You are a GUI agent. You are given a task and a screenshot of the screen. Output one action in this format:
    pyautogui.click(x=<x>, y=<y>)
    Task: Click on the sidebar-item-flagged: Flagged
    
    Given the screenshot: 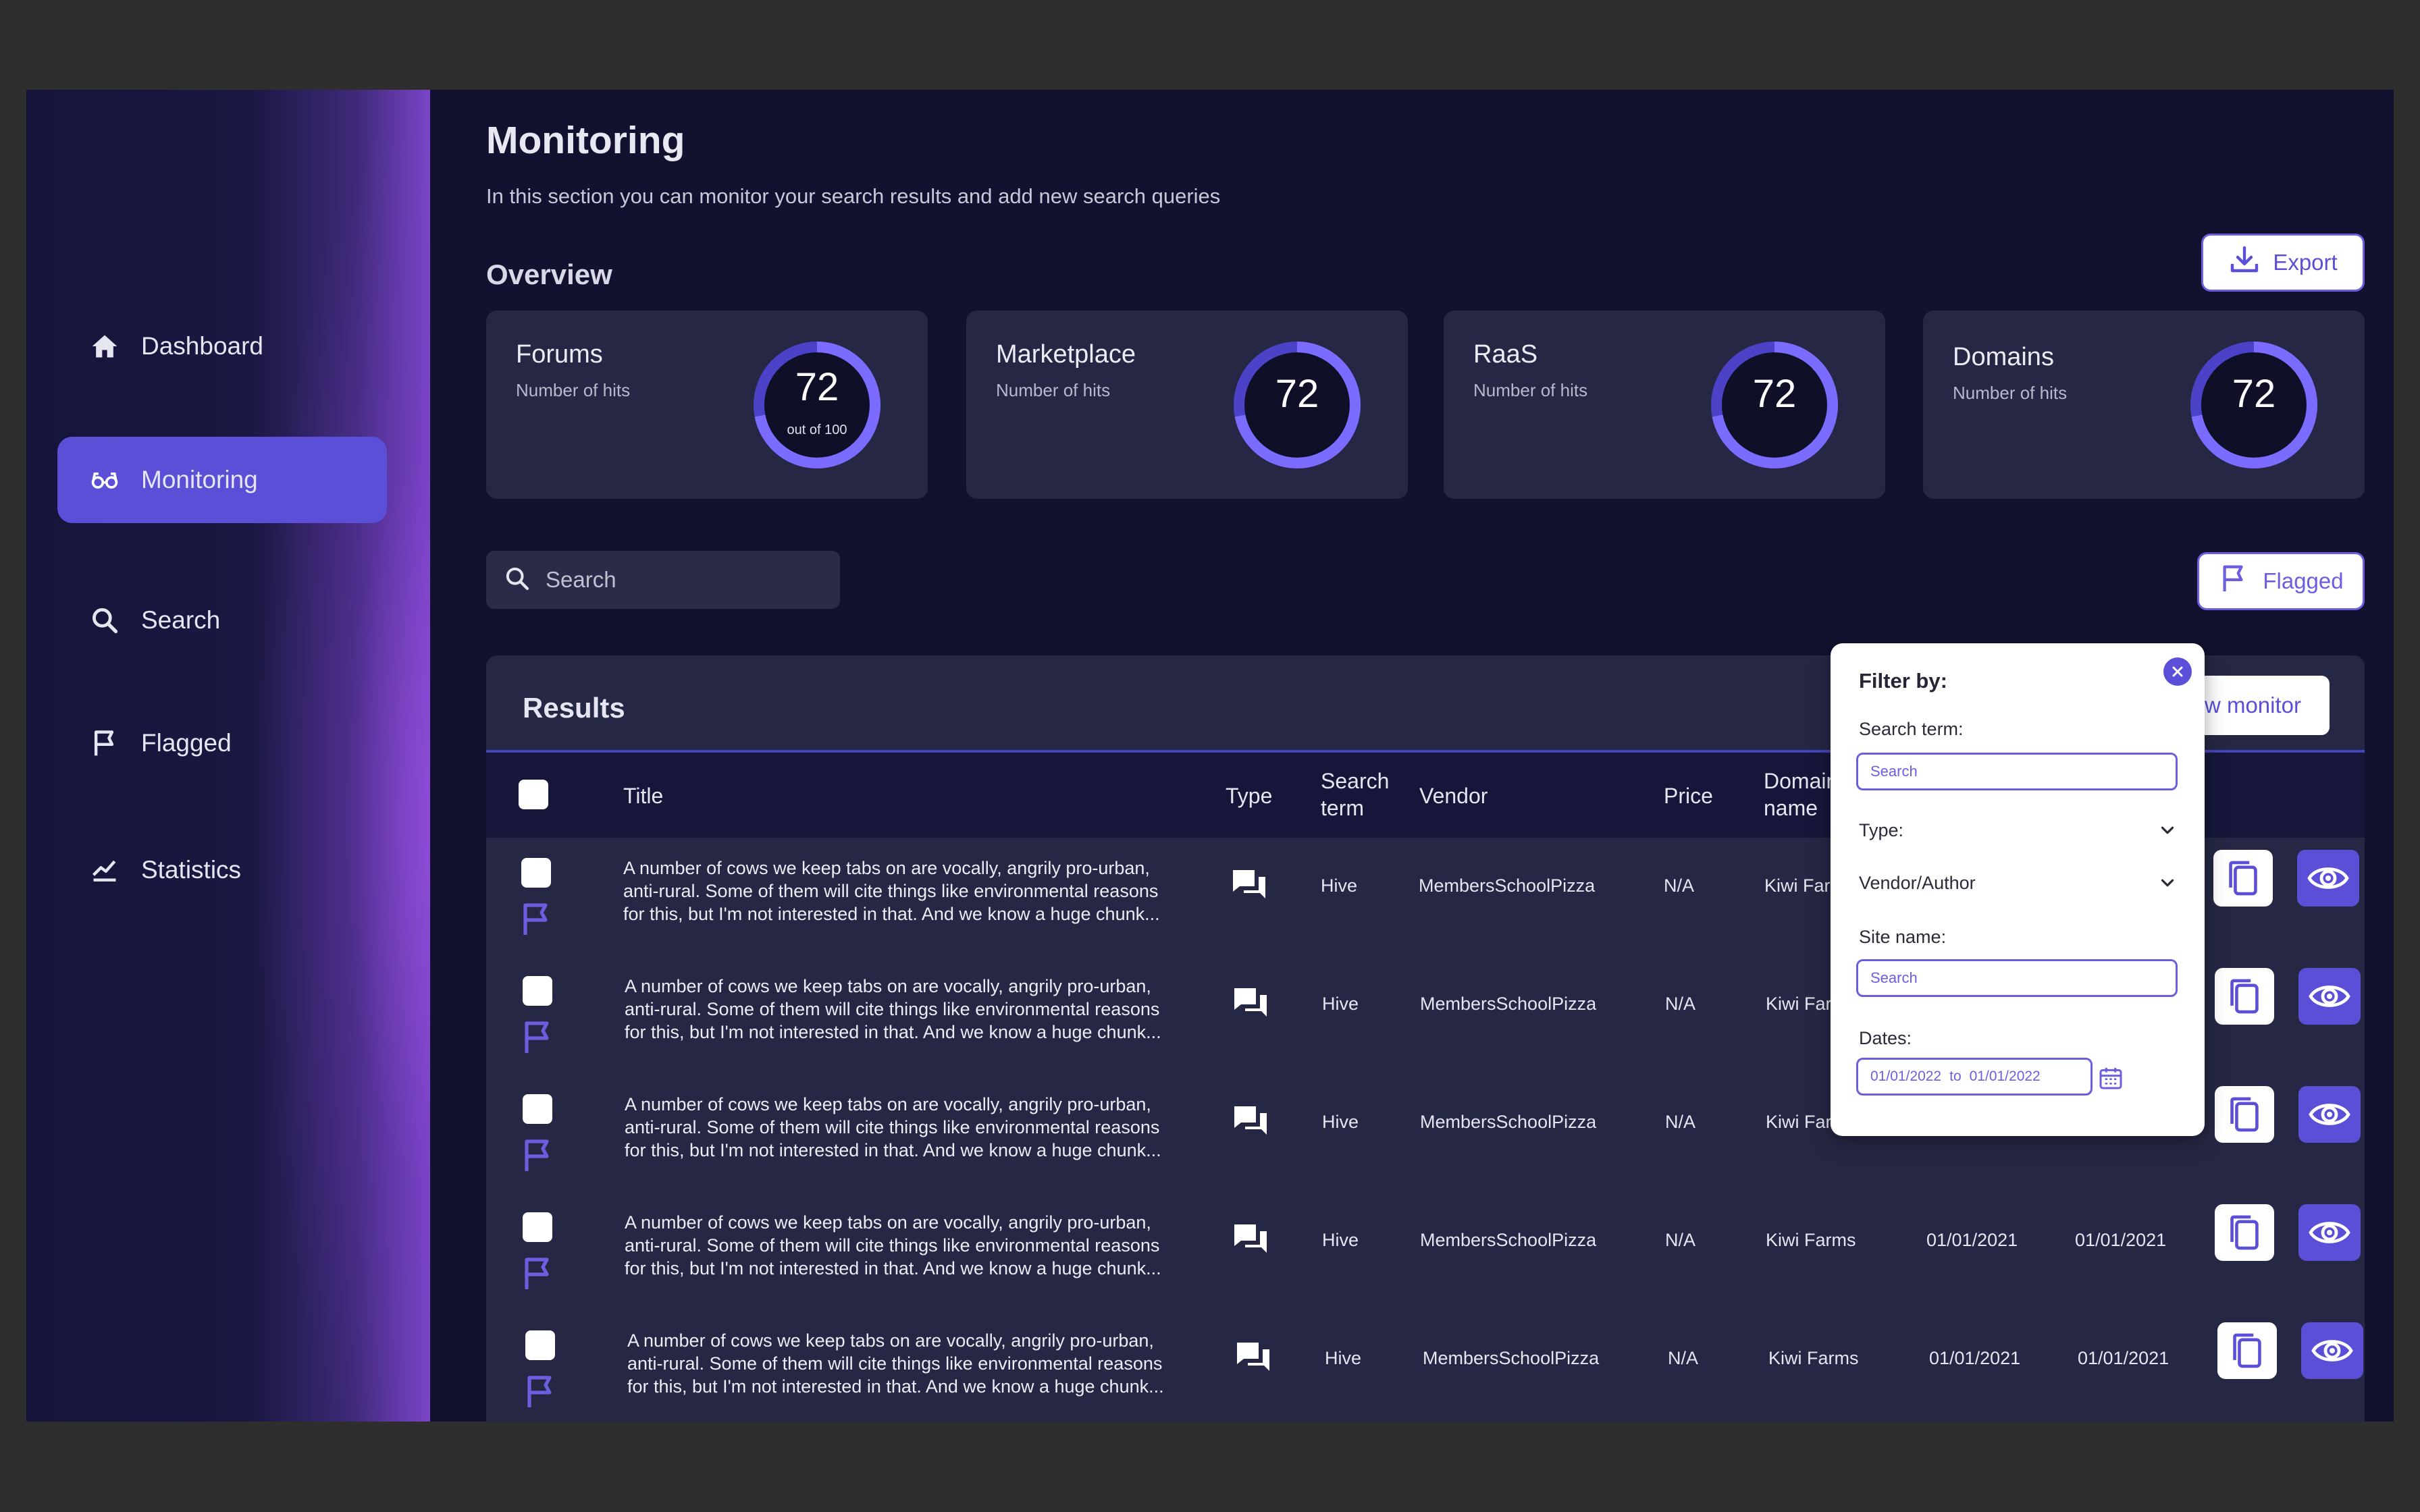 What is the action you would take?
    pyautogui.click(x=222, y=743)
    